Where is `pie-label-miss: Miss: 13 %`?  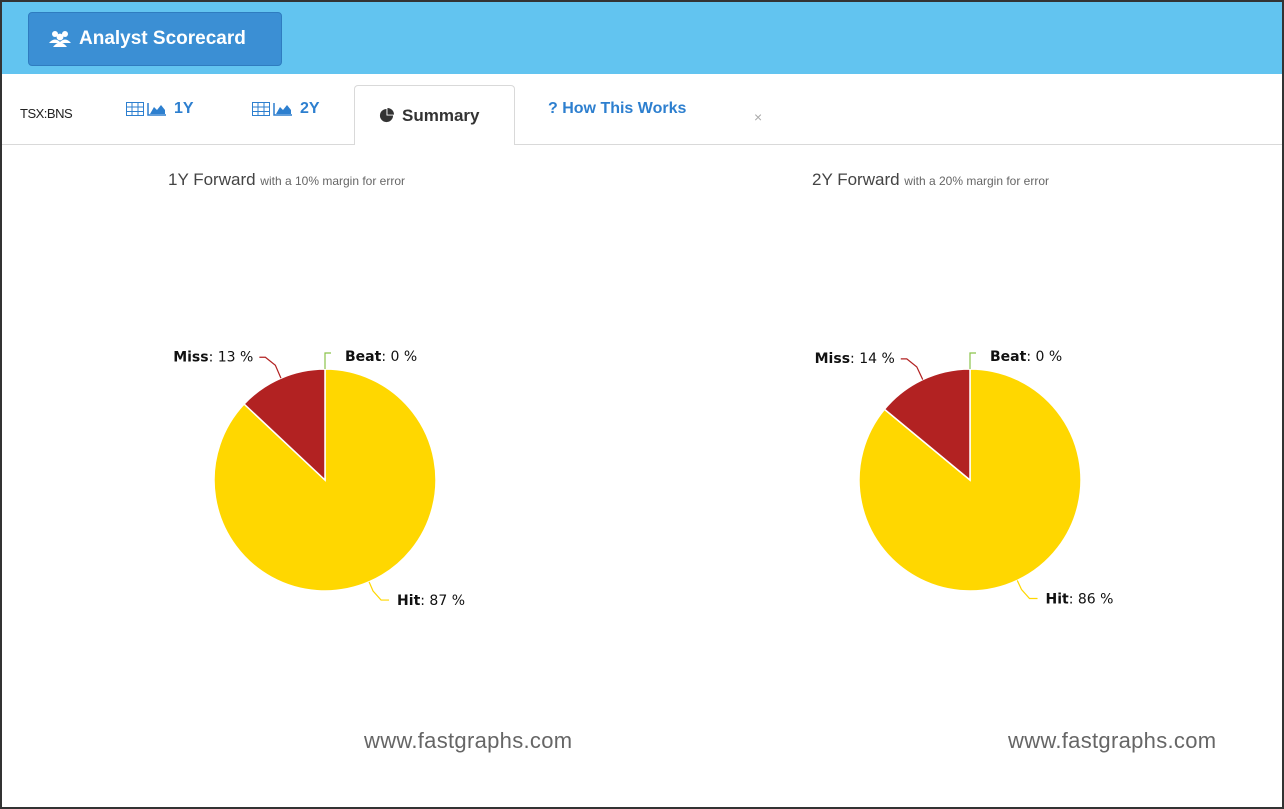 pie-label-miss: Miss: 13 % is located at coordinates (213, 357).